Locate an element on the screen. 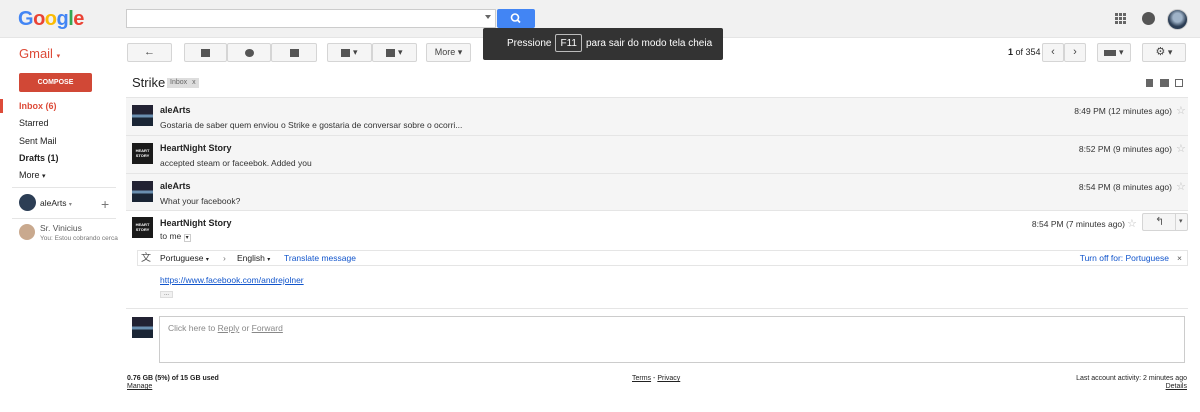 The height and width of the screenshot is (412, 1200). sidebar-item-starred: Starred is located at coordinates (34, 123).